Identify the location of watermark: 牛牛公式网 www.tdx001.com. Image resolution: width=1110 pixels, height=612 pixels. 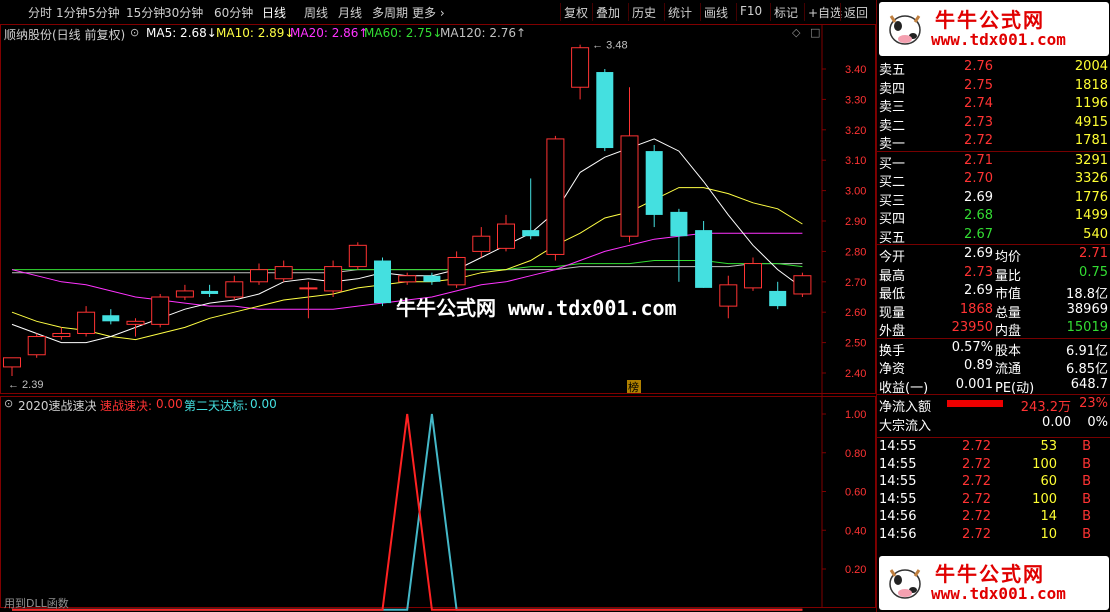
(536, 306).